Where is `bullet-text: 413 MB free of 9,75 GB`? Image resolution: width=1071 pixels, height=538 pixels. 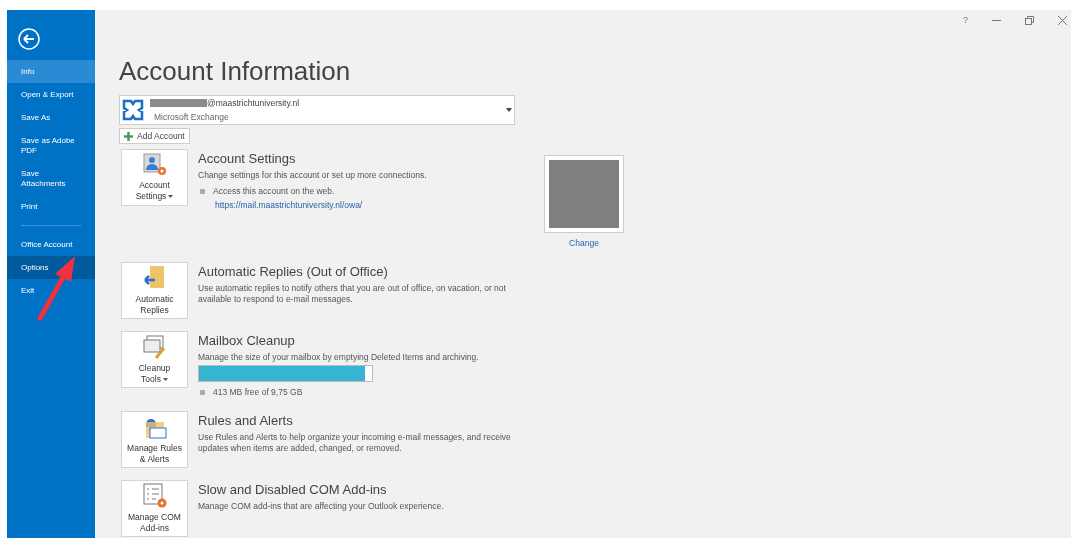
bullet-text: 413 MB free of 9,75 GB is located at coordinates (258, 392).